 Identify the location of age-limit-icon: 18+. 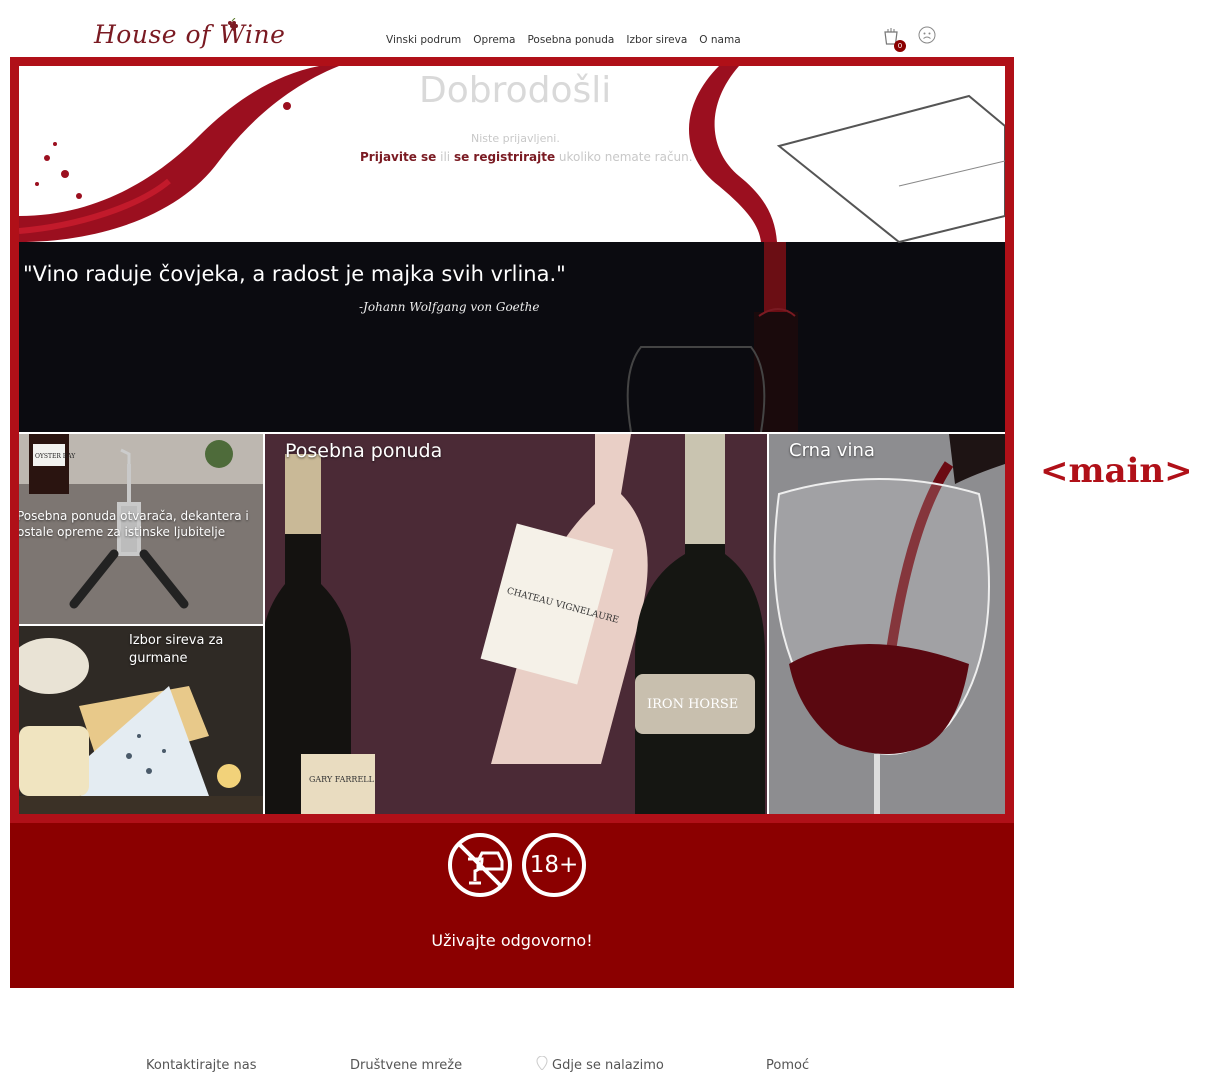
(554, 865).